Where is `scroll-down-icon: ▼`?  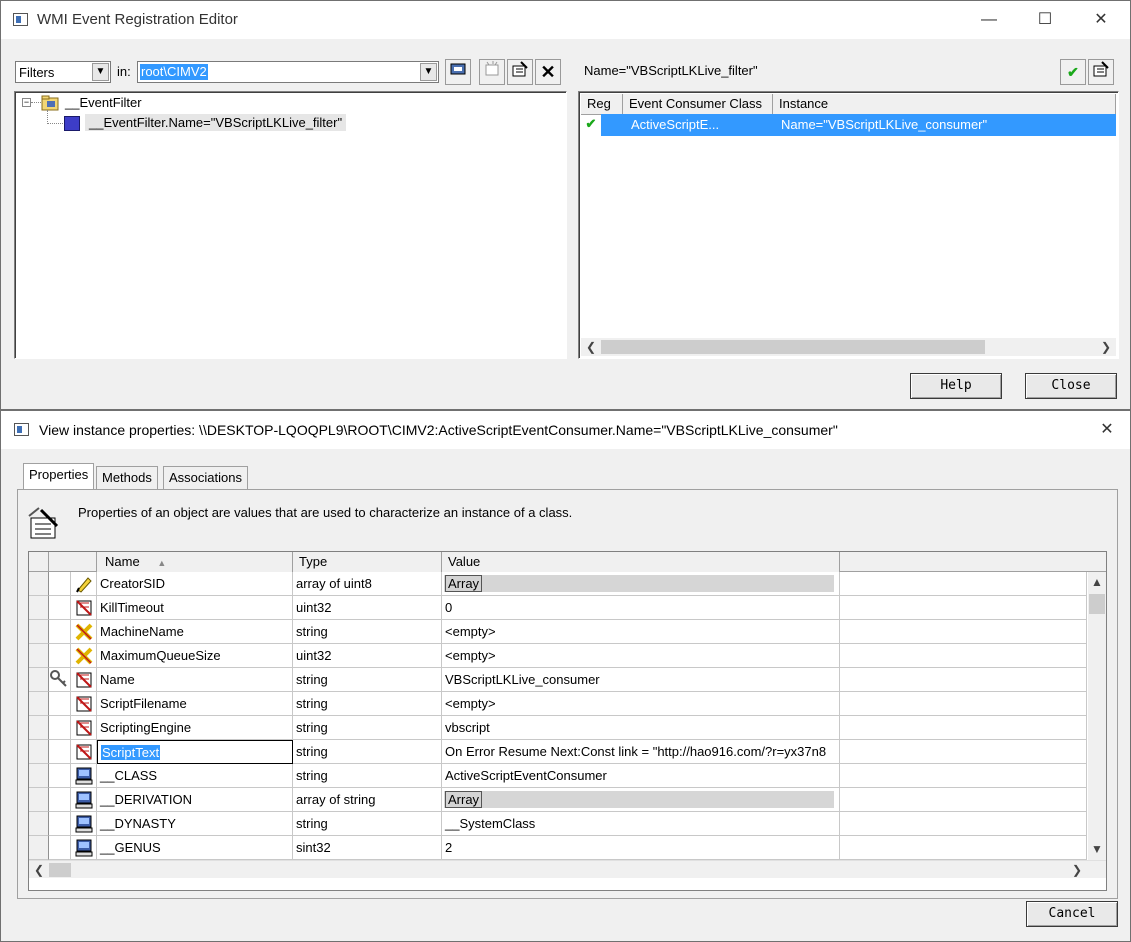 scroll-down-icon: ▼ is located at coordinates (1097, 849).